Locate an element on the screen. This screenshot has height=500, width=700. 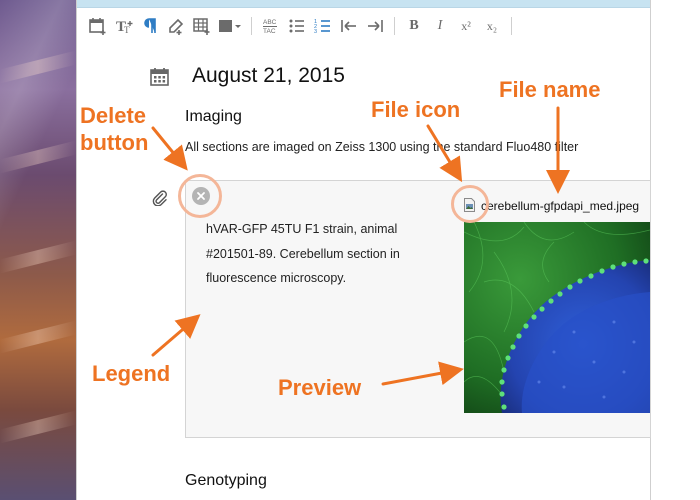
bold-glyph: B is located at coordinates (414, 25).